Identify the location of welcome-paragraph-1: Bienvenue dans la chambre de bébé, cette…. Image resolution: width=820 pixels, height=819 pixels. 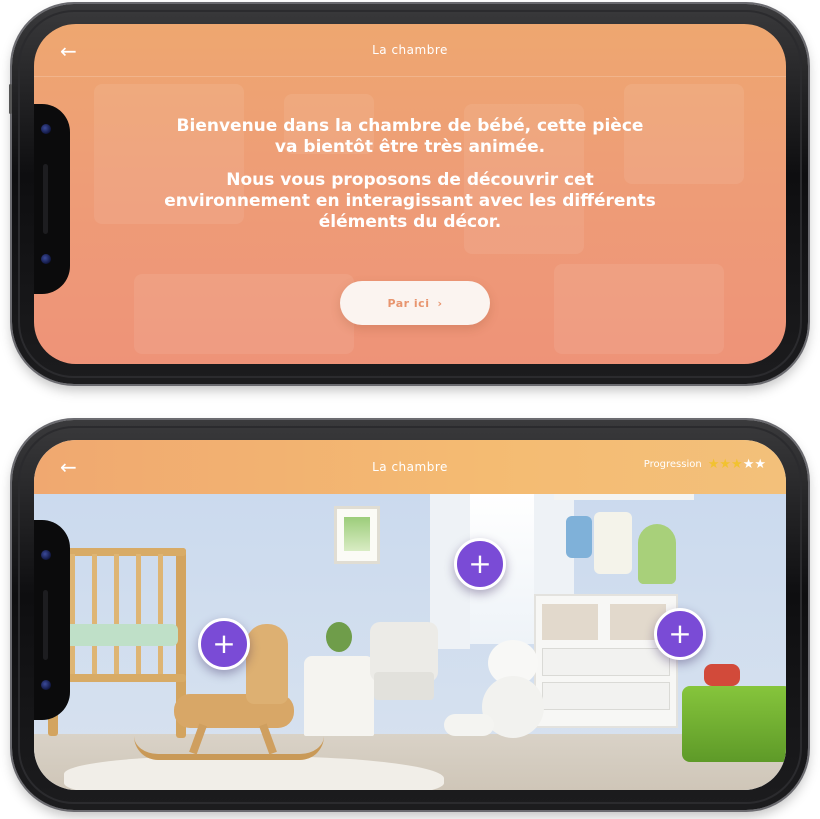
(410, 136).